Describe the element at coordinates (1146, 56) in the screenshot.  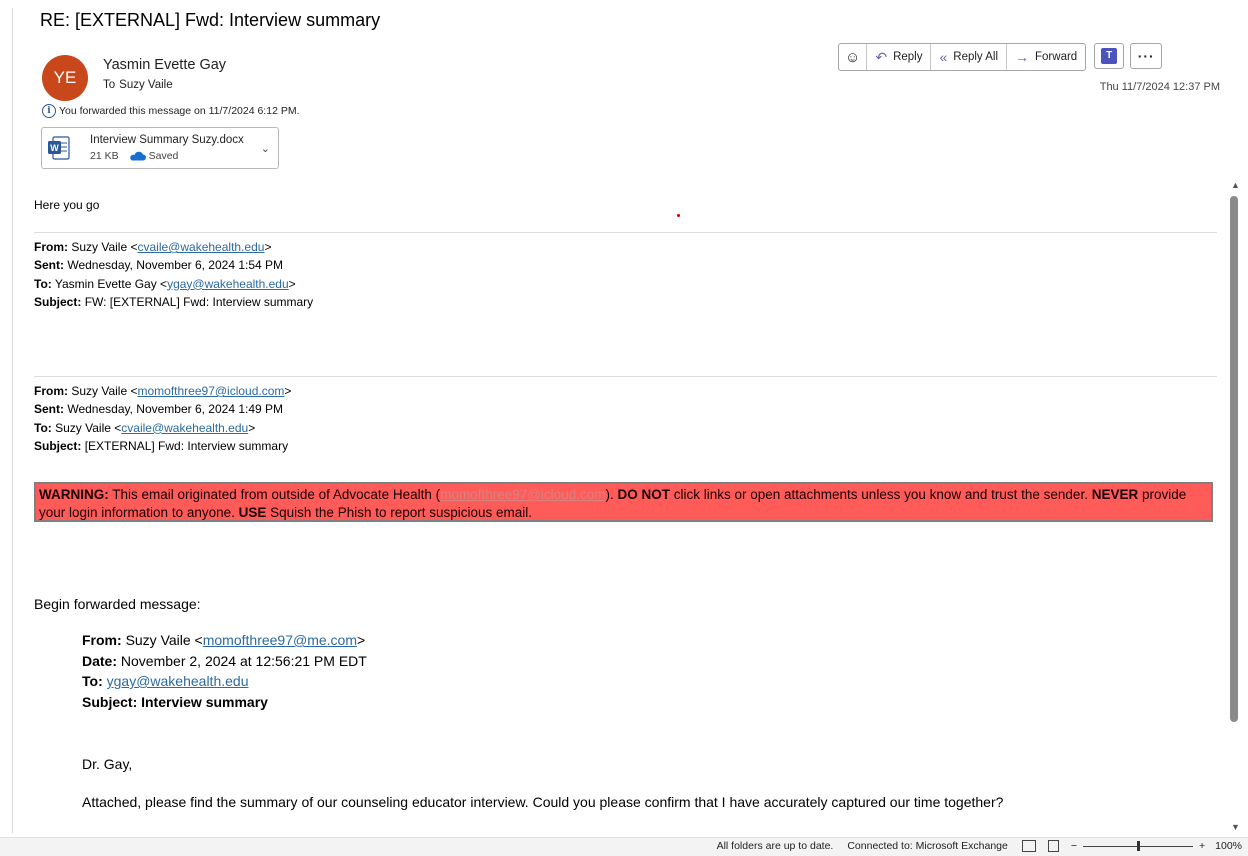
I see `more-actions-button: ···` at that location.